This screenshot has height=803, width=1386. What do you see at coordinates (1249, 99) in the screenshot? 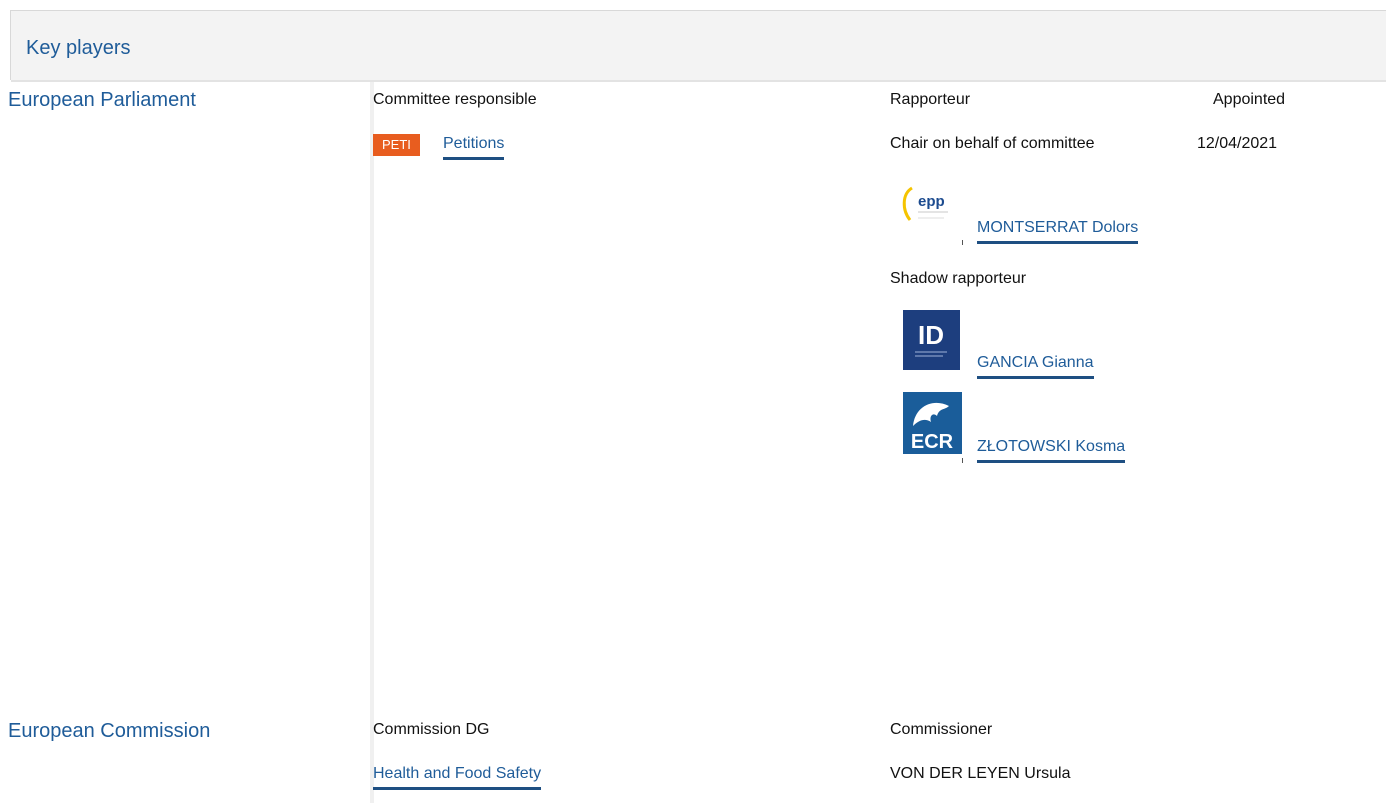
I see `appointed-label: Appointed` at bounding box center [1249, 99].